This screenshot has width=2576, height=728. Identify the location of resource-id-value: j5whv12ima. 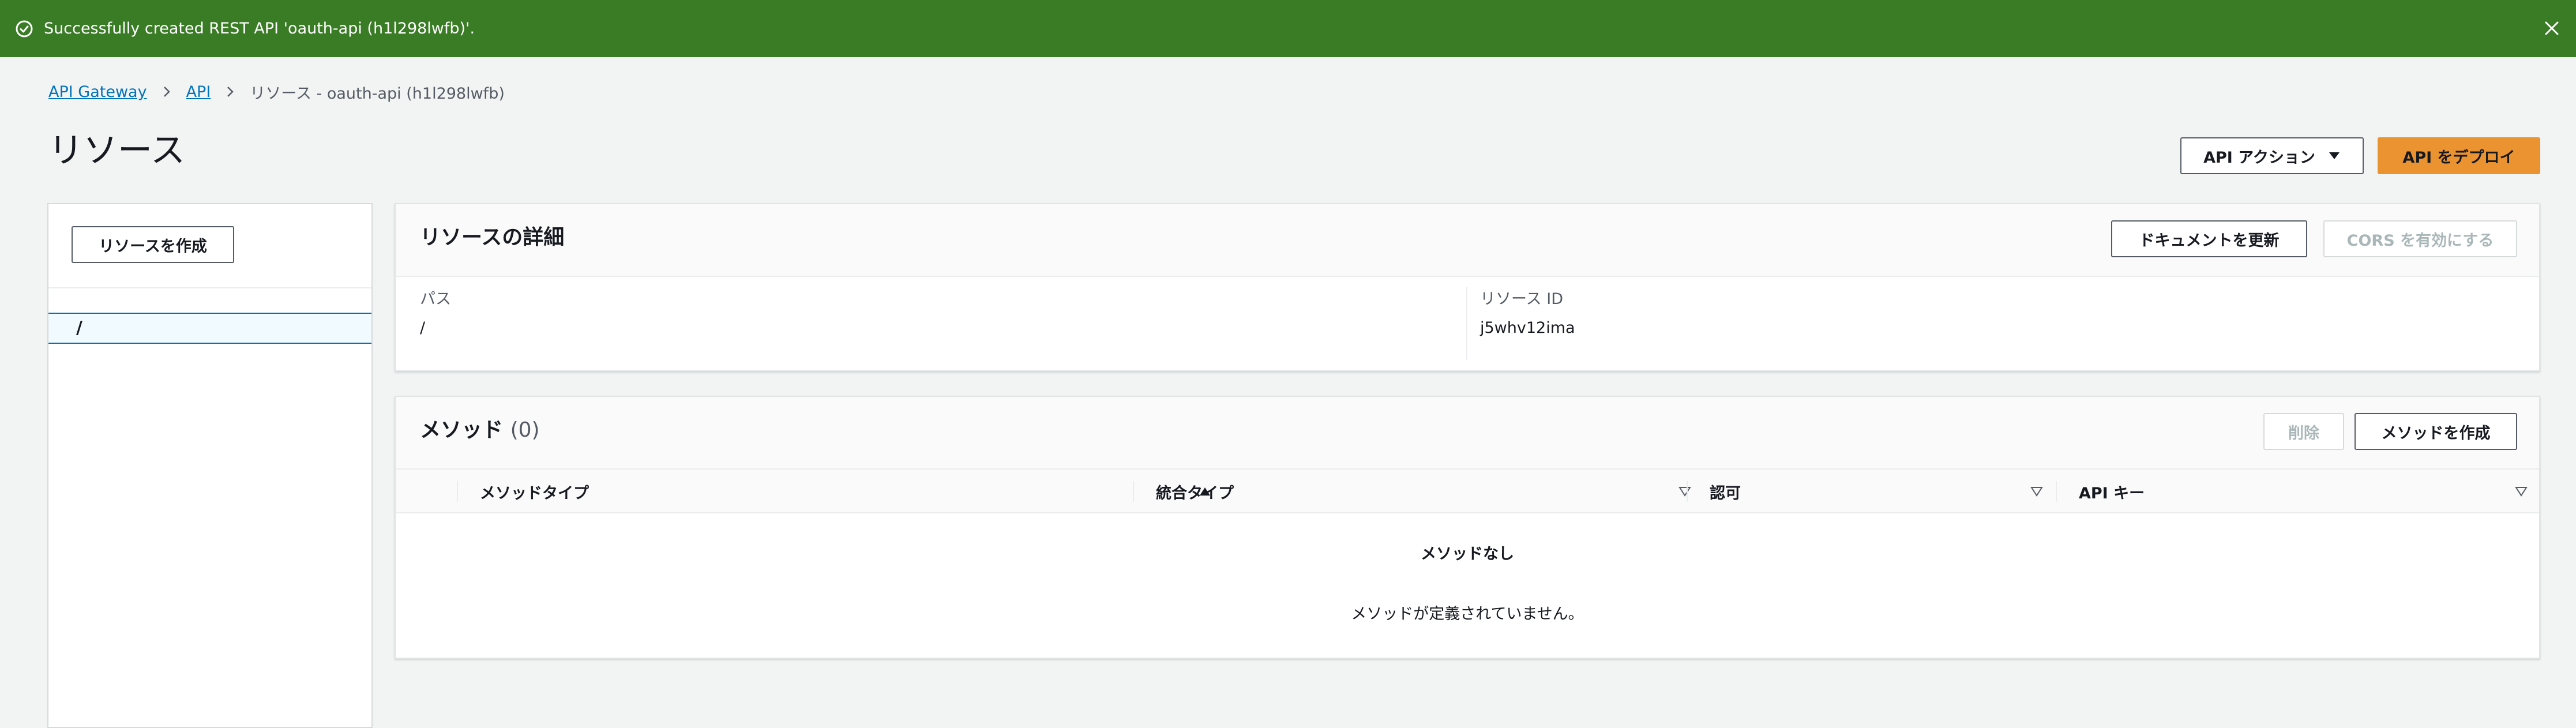
(1527, 328).